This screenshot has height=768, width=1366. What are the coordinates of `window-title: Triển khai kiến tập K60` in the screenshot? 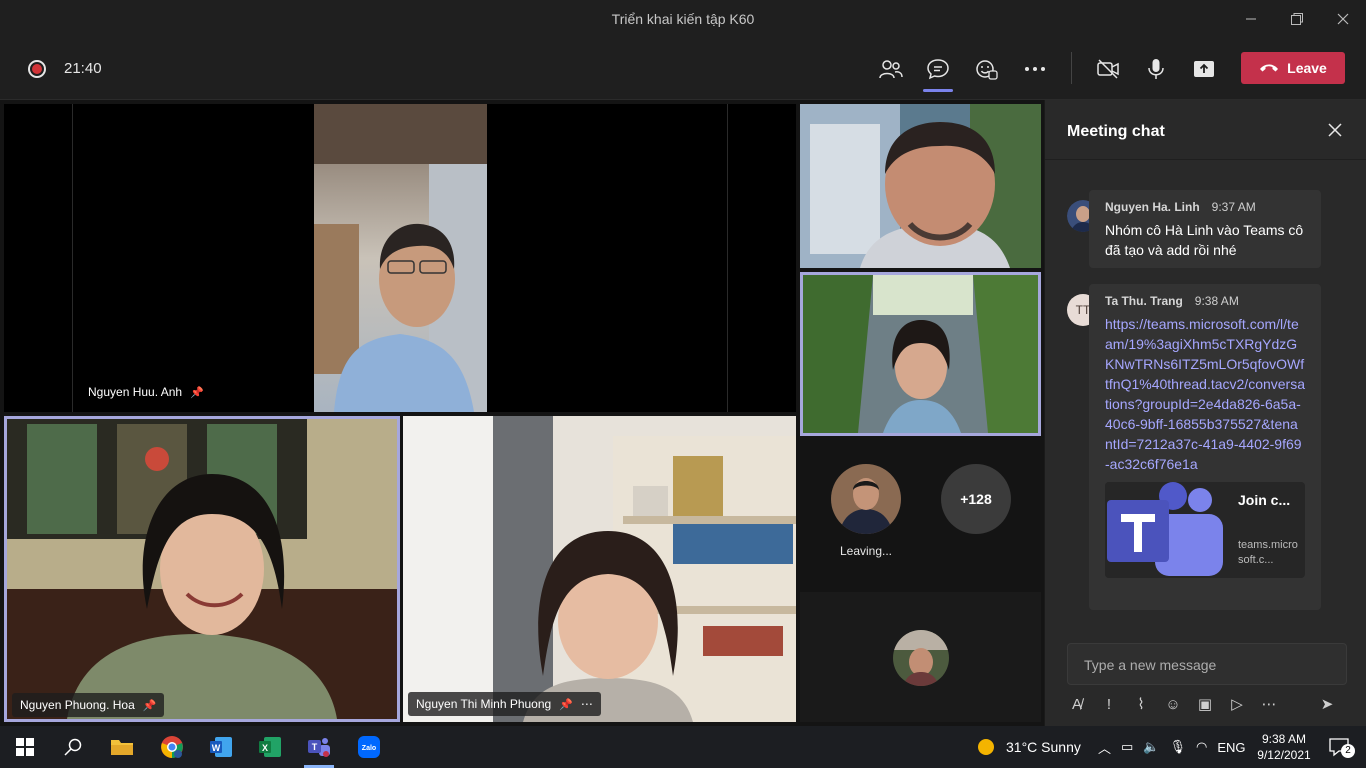 It's located at (683, 19).